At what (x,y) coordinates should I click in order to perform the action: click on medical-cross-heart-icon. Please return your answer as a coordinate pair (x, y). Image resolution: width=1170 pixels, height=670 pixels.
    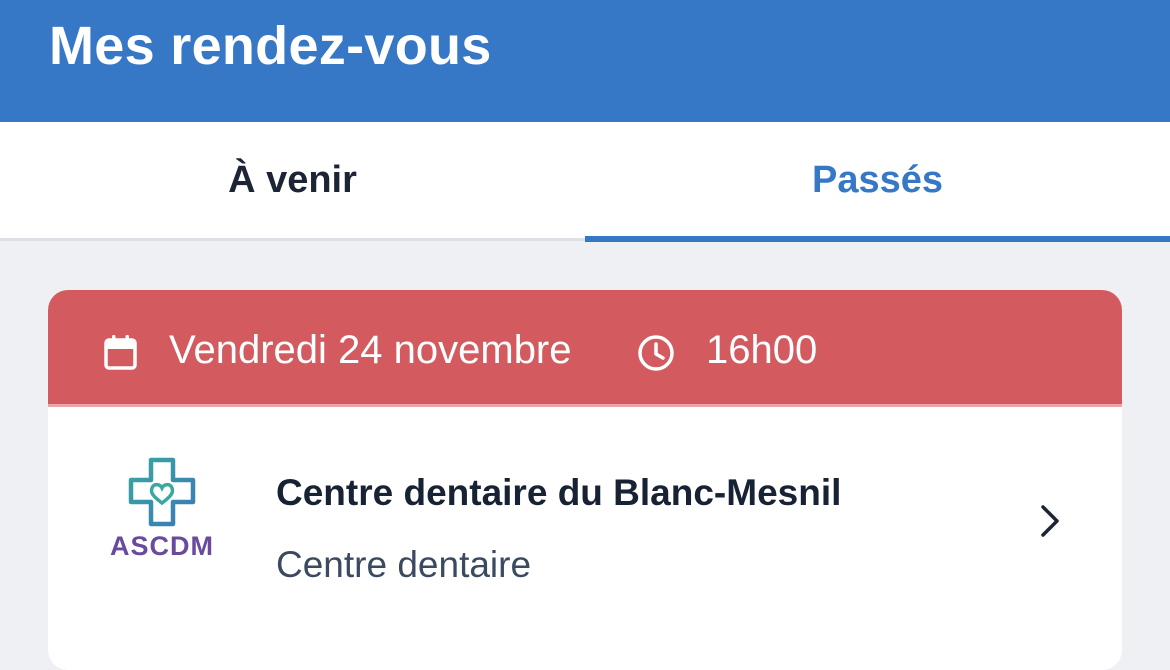
    Looking at the image, I should click on (162, 492).